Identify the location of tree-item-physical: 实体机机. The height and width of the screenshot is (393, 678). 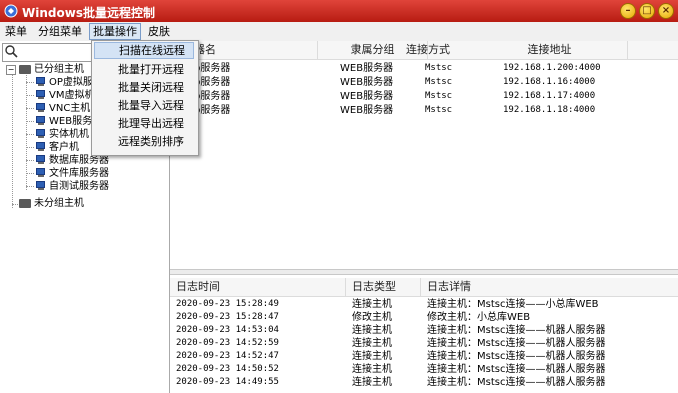
(62, 134).